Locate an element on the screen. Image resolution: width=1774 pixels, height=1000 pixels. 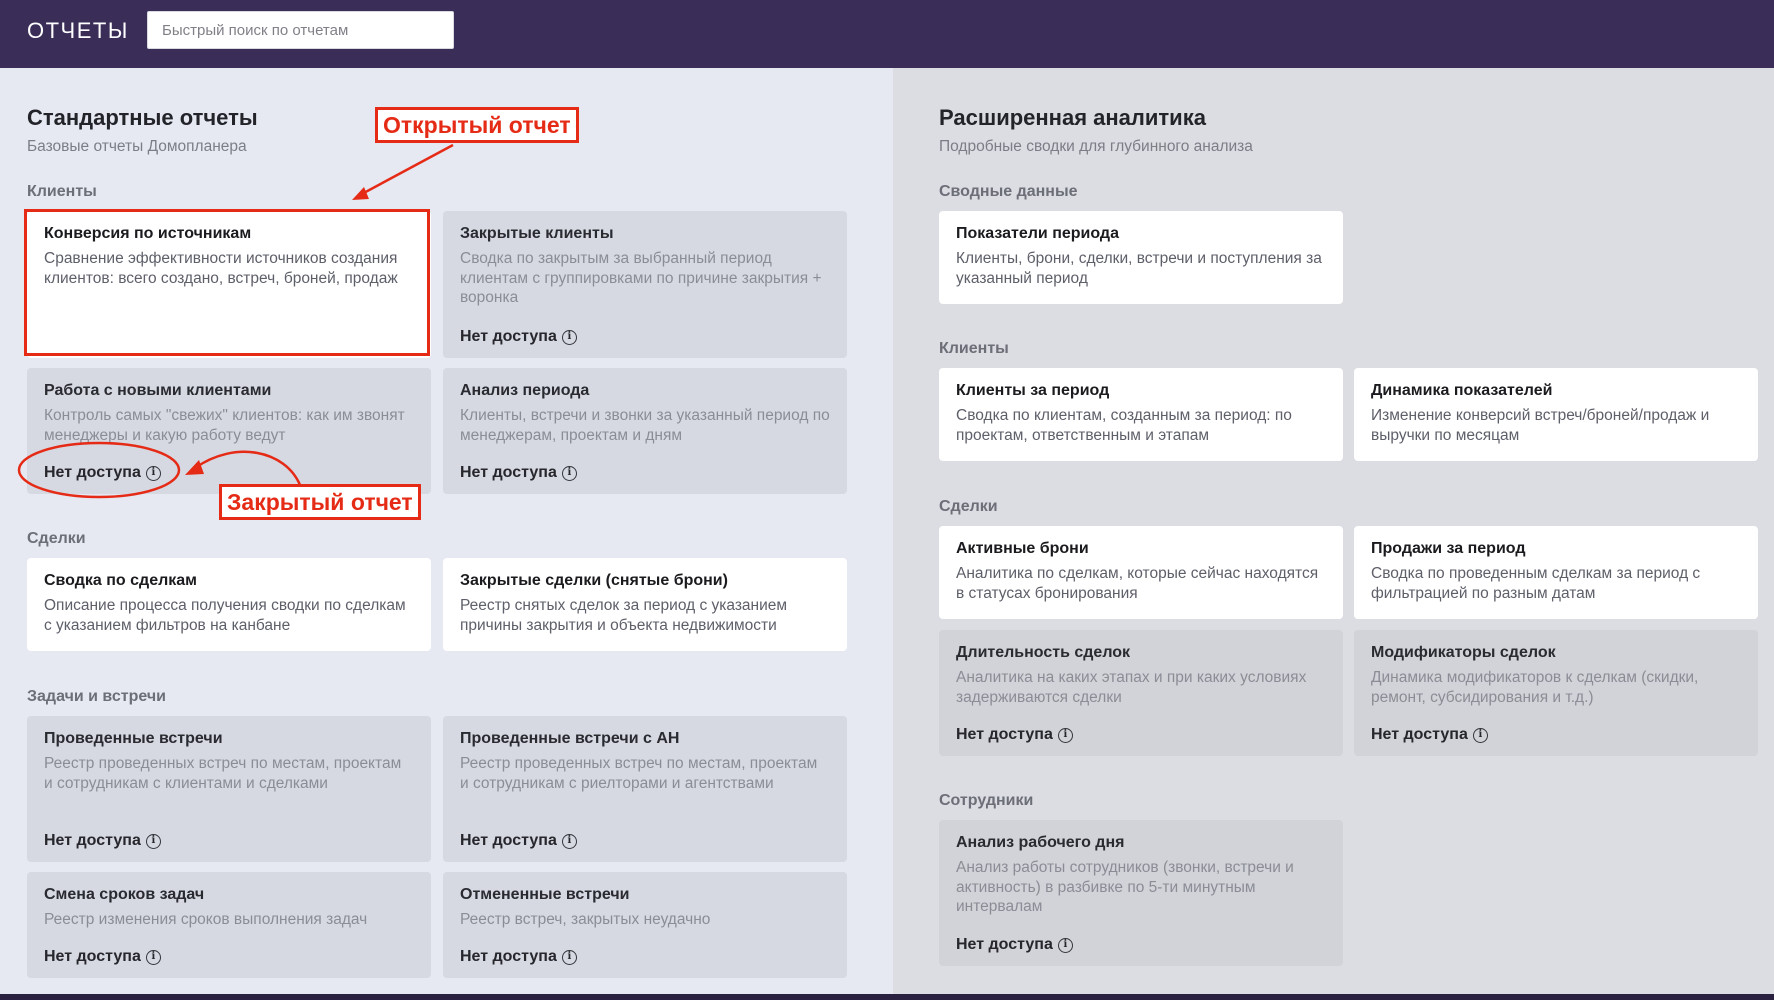
report-card-title: Продажи за период is located at coordinates (1448, 548).